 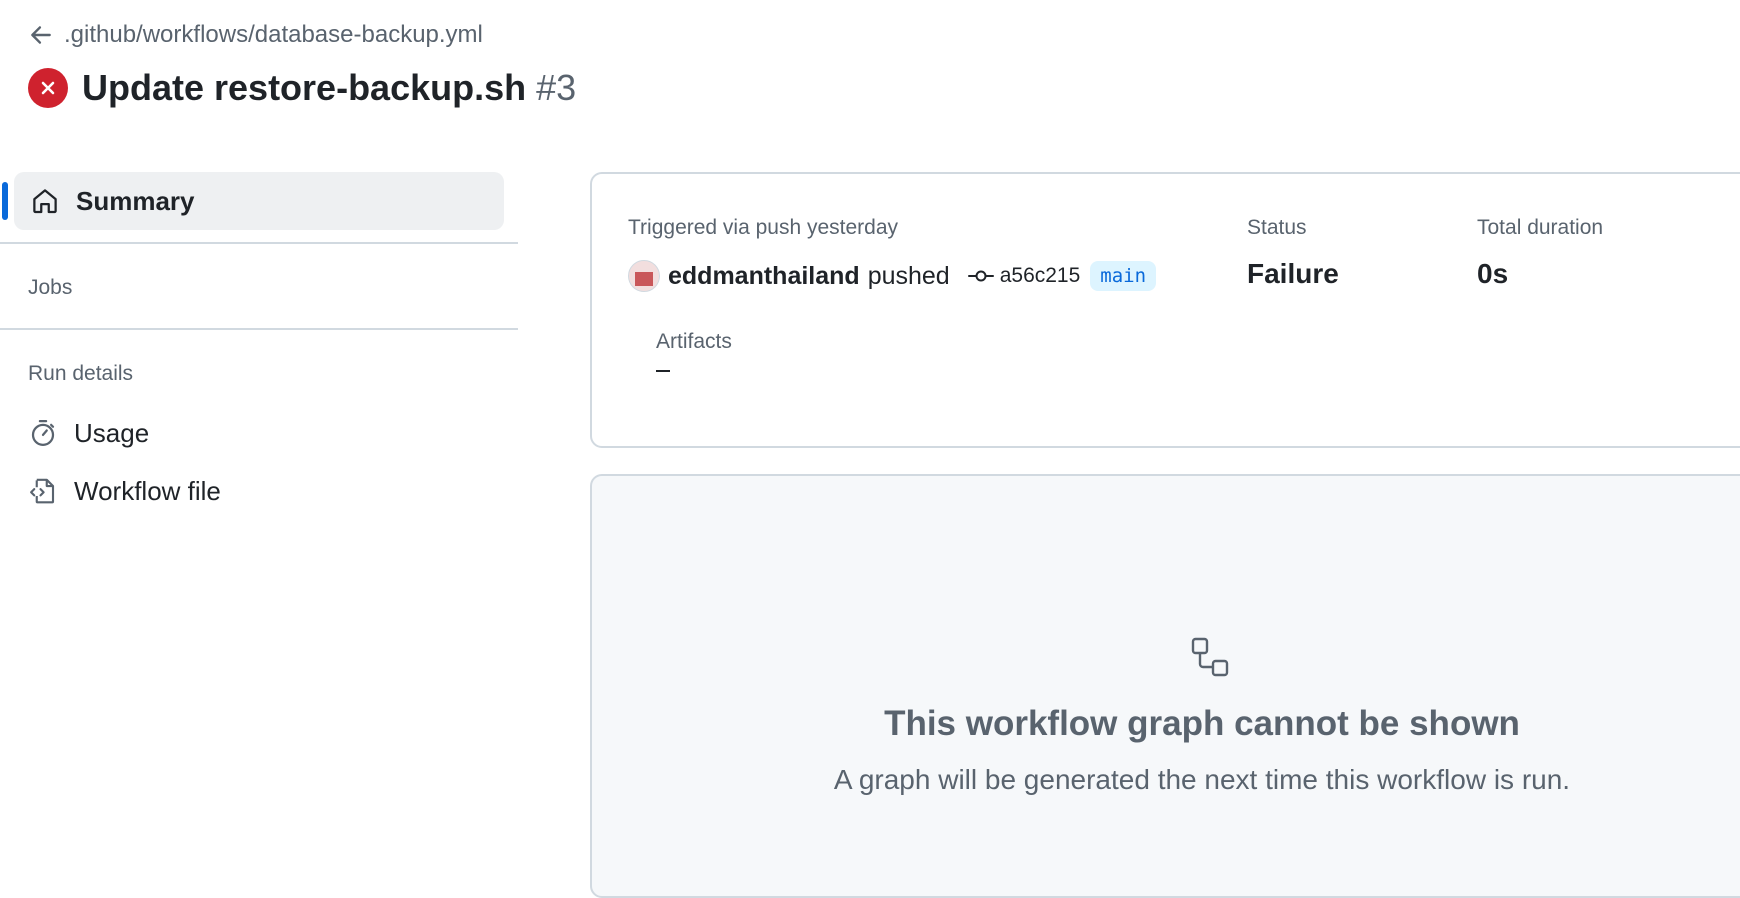 I want to click on sidebar-item-workflow-file: Workflow file, so click(x=124, y=491).